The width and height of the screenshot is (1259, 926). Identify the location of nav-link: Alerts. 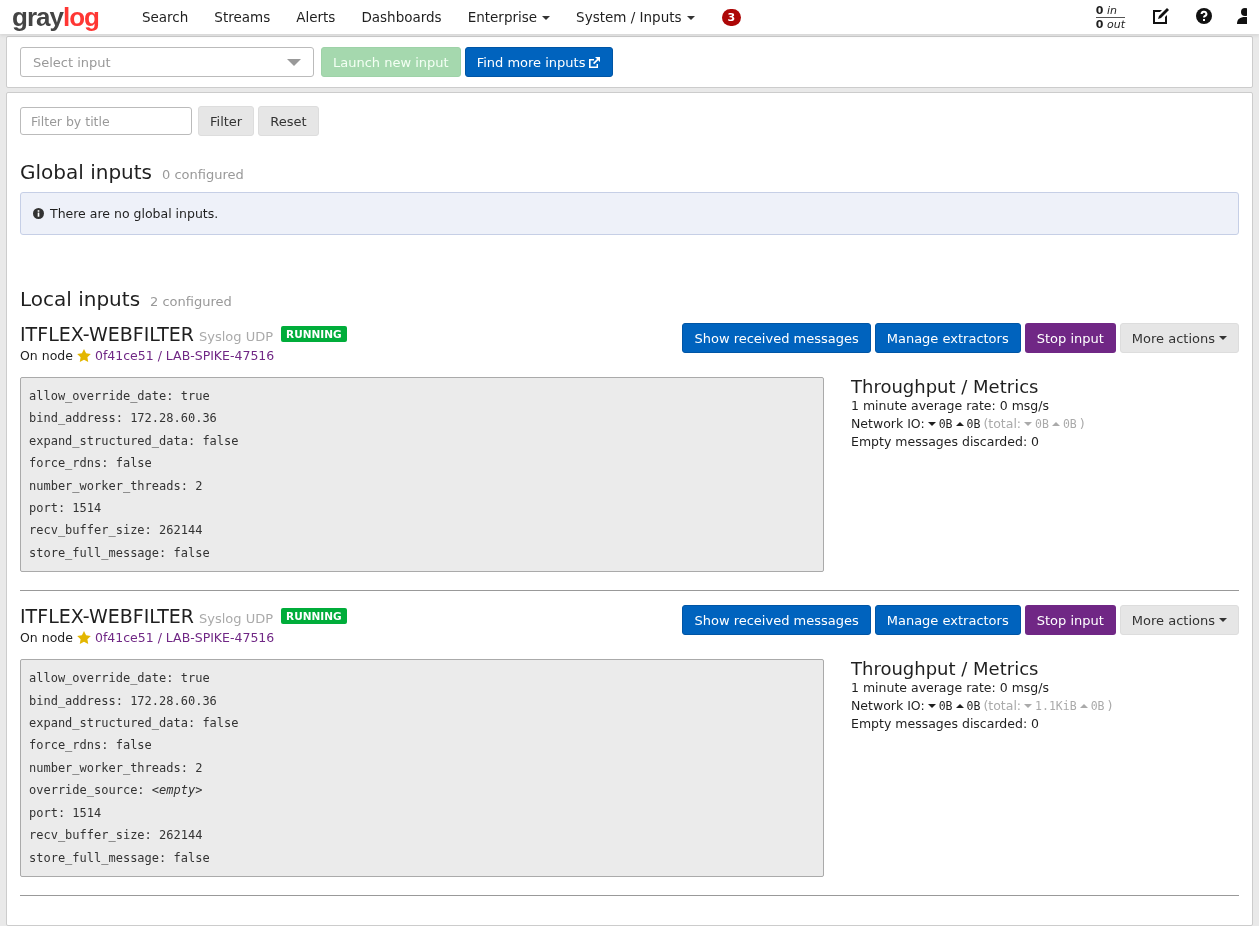
(316, 17).